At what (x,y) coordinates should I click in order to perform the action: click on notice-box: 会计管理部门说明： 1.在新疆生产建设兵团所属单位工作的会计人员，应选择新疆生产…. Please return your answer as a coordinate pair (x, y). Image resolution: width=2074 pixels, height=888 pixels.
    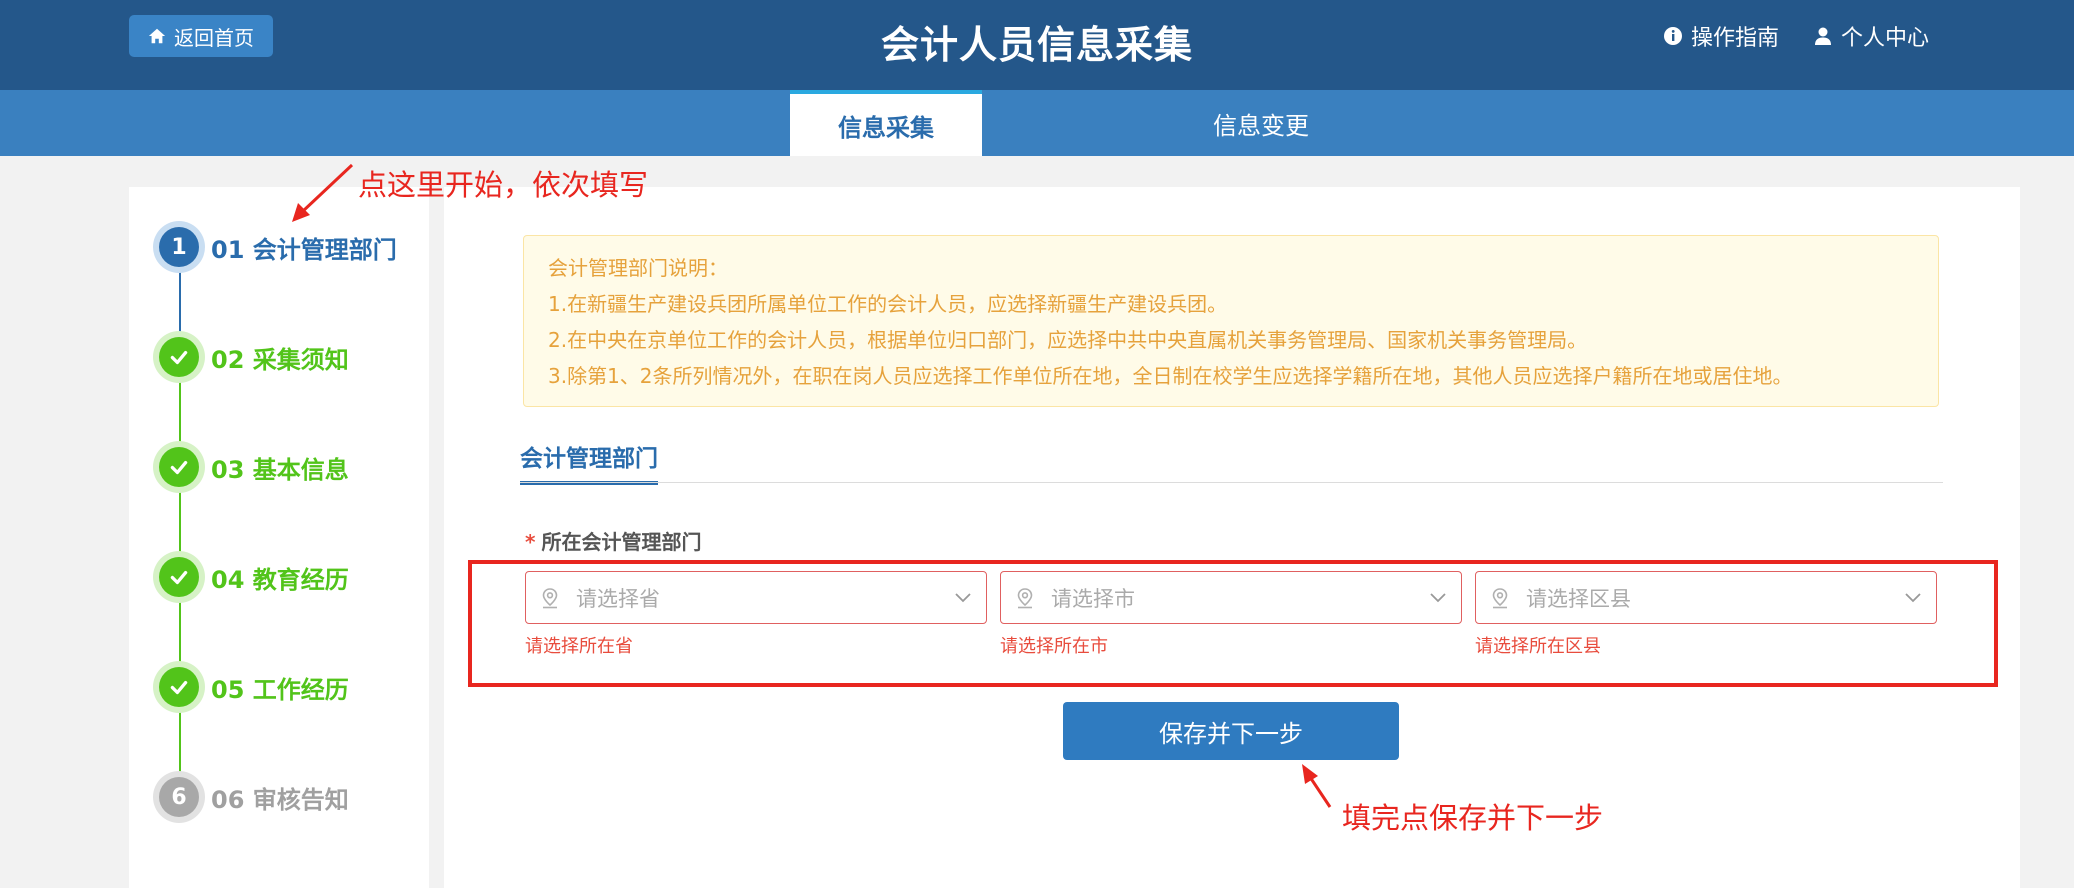
    Looking at the image, I should click on (1231, 321).